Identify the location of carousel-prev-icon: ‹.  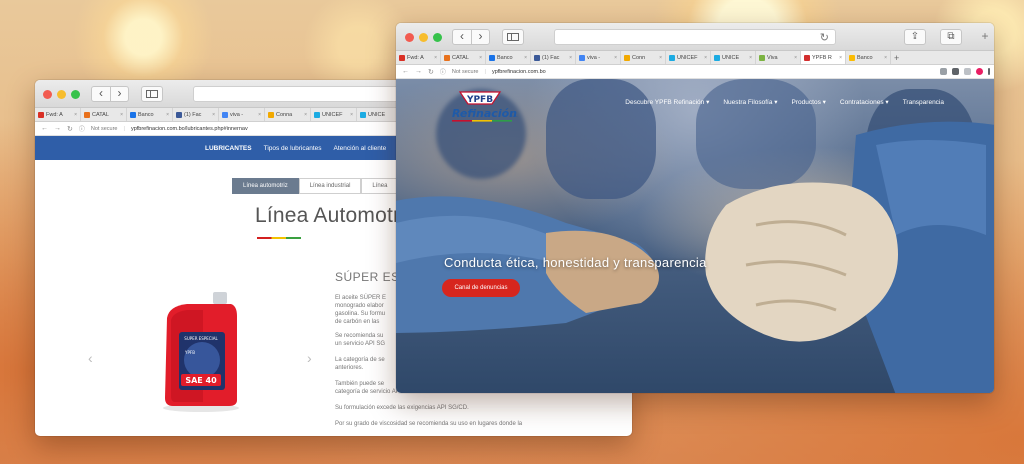
(90, 358).